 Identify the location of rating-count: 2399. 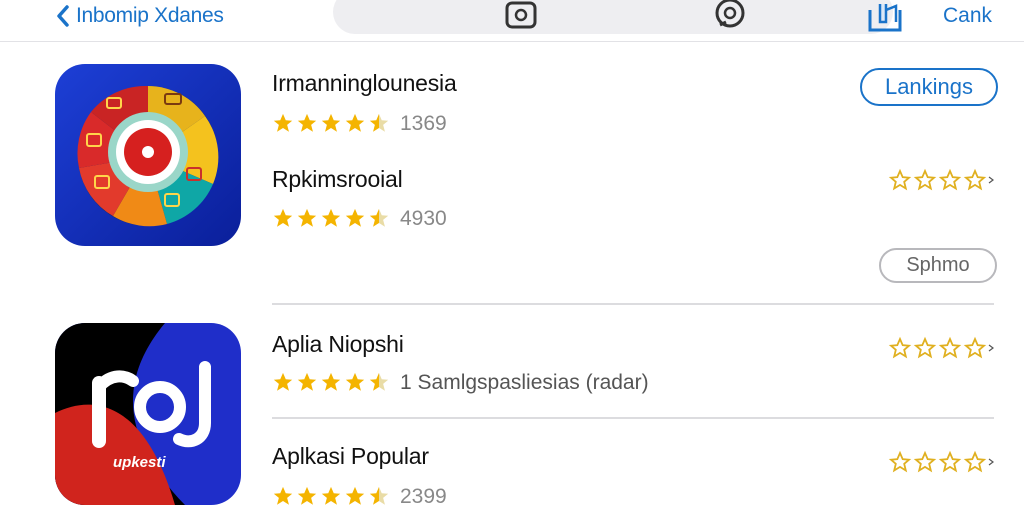
(423, 496).